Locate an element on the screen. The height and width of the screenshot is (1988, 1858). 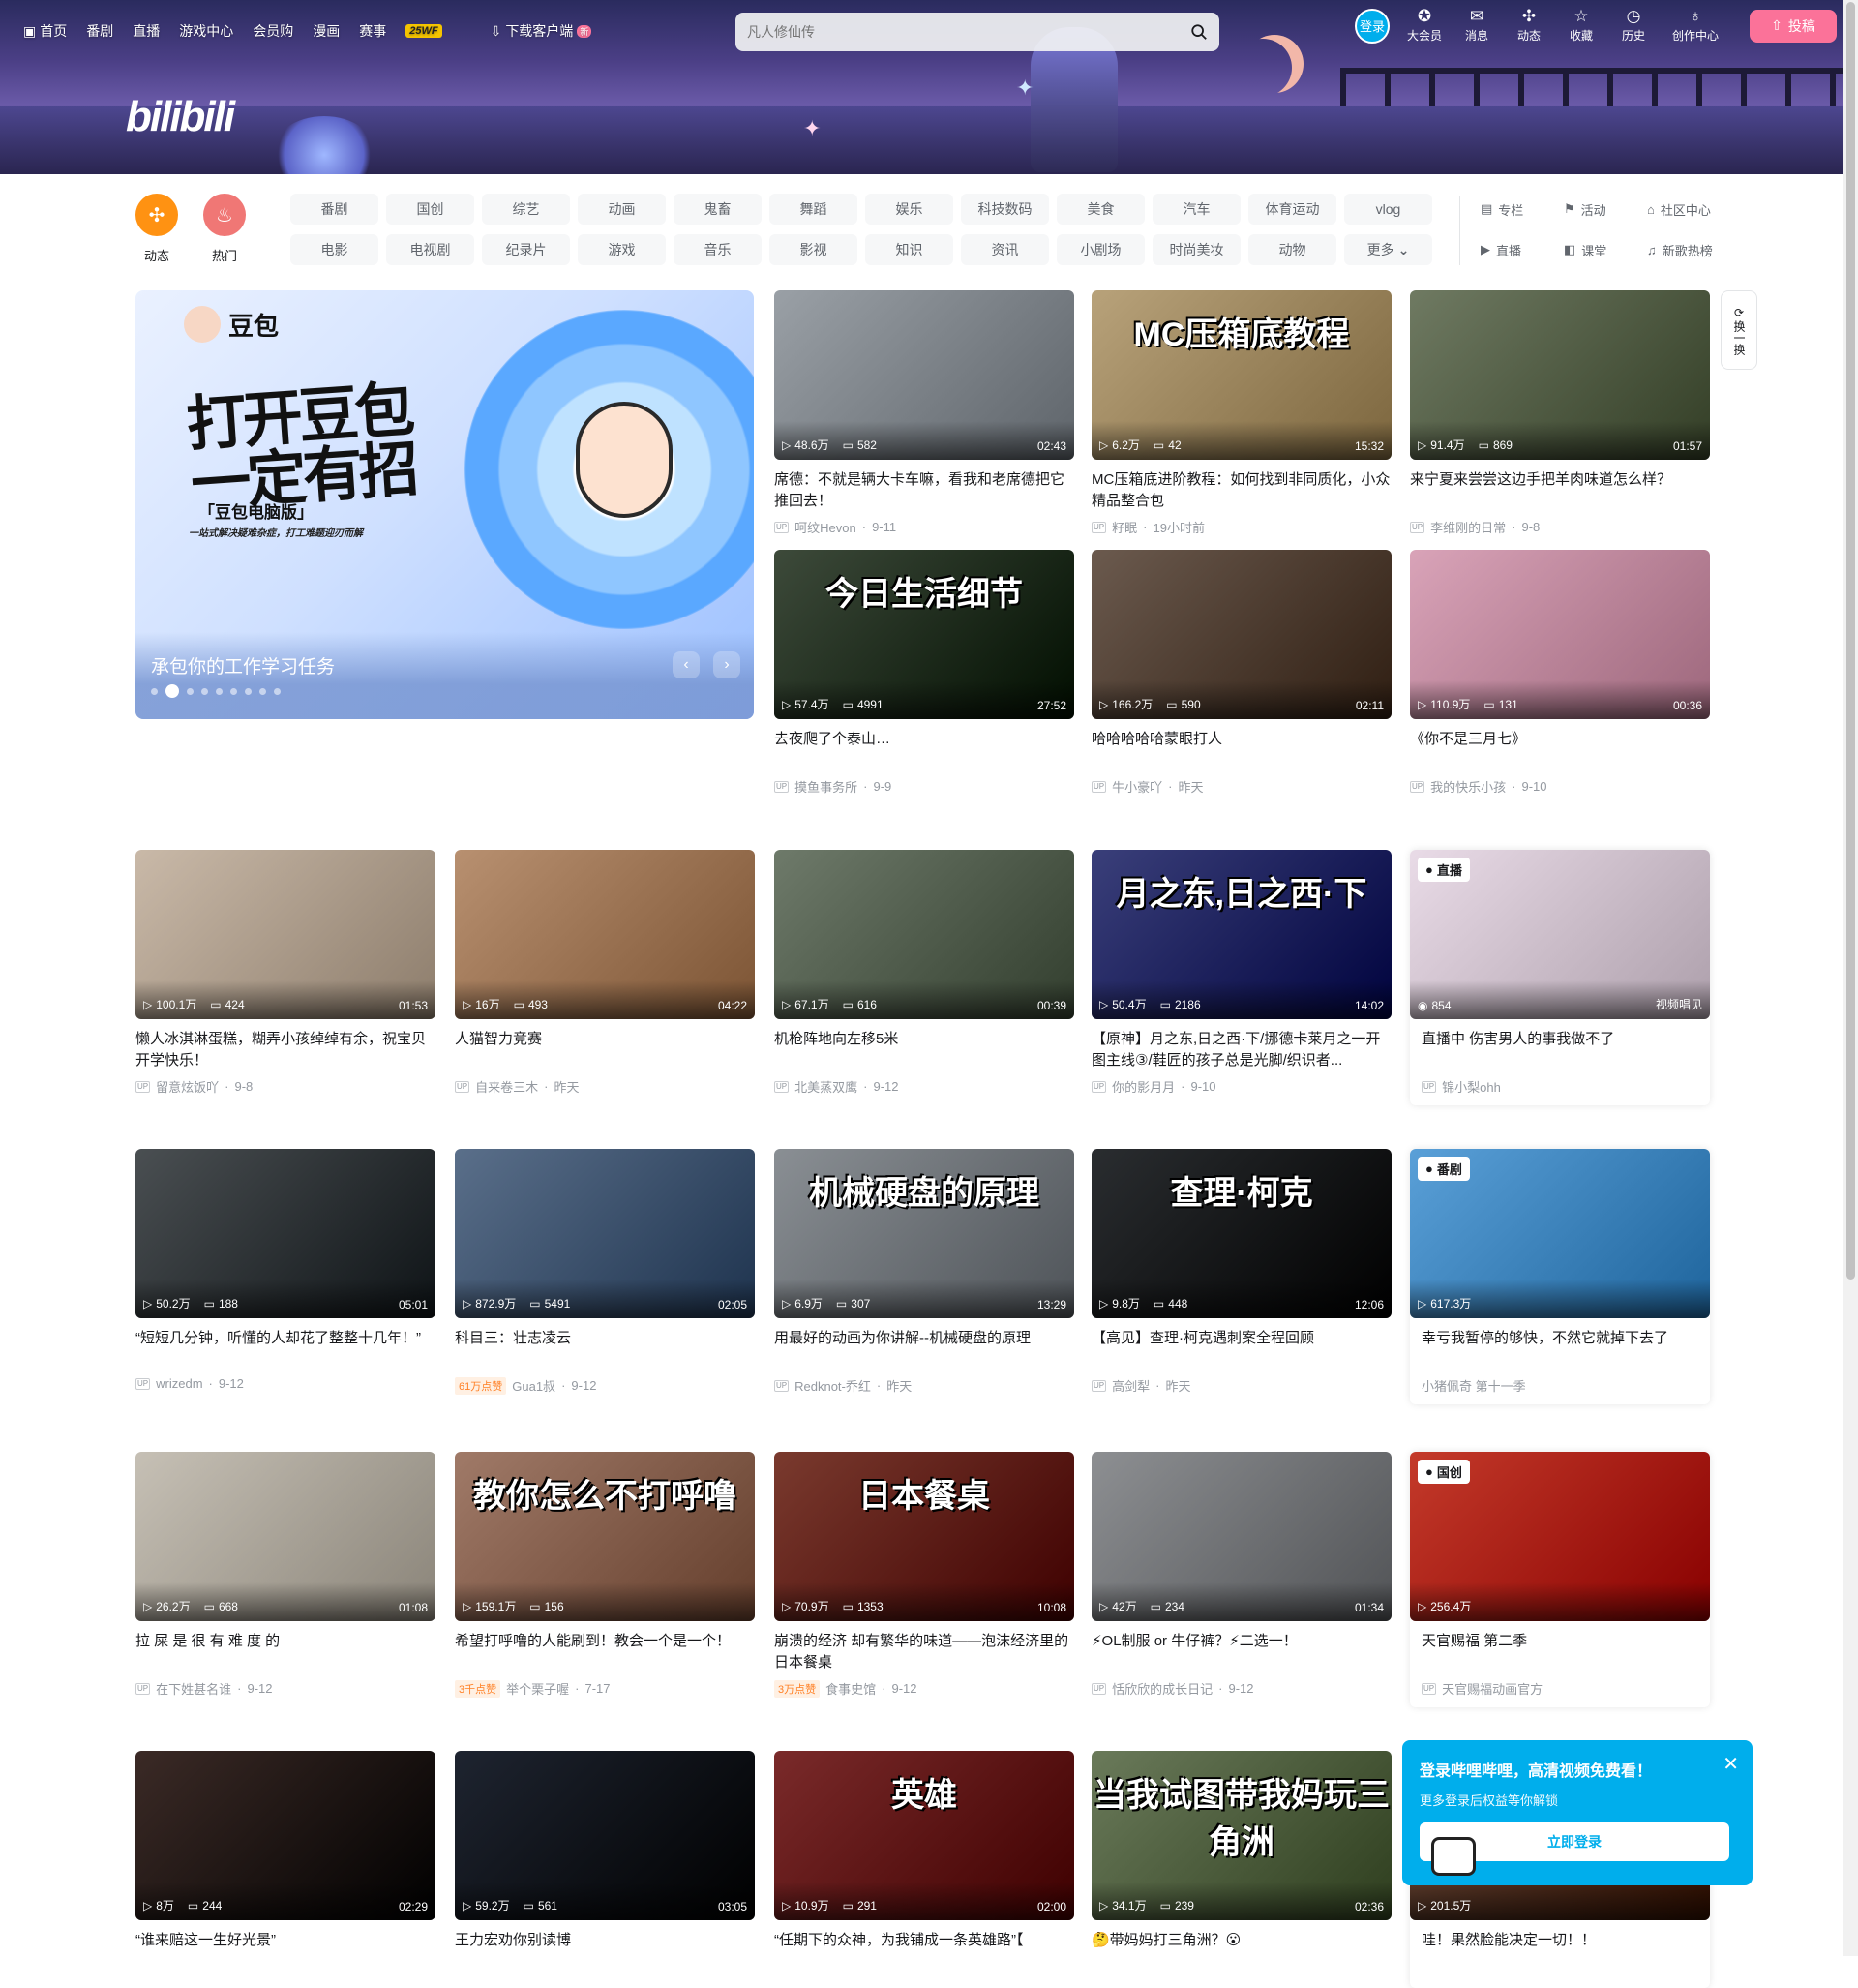
video-thumbnail: 机械硬盘的原理 ▷ 6.9万 ▭ 307 13:29 is located at coordinates (924, 1233).